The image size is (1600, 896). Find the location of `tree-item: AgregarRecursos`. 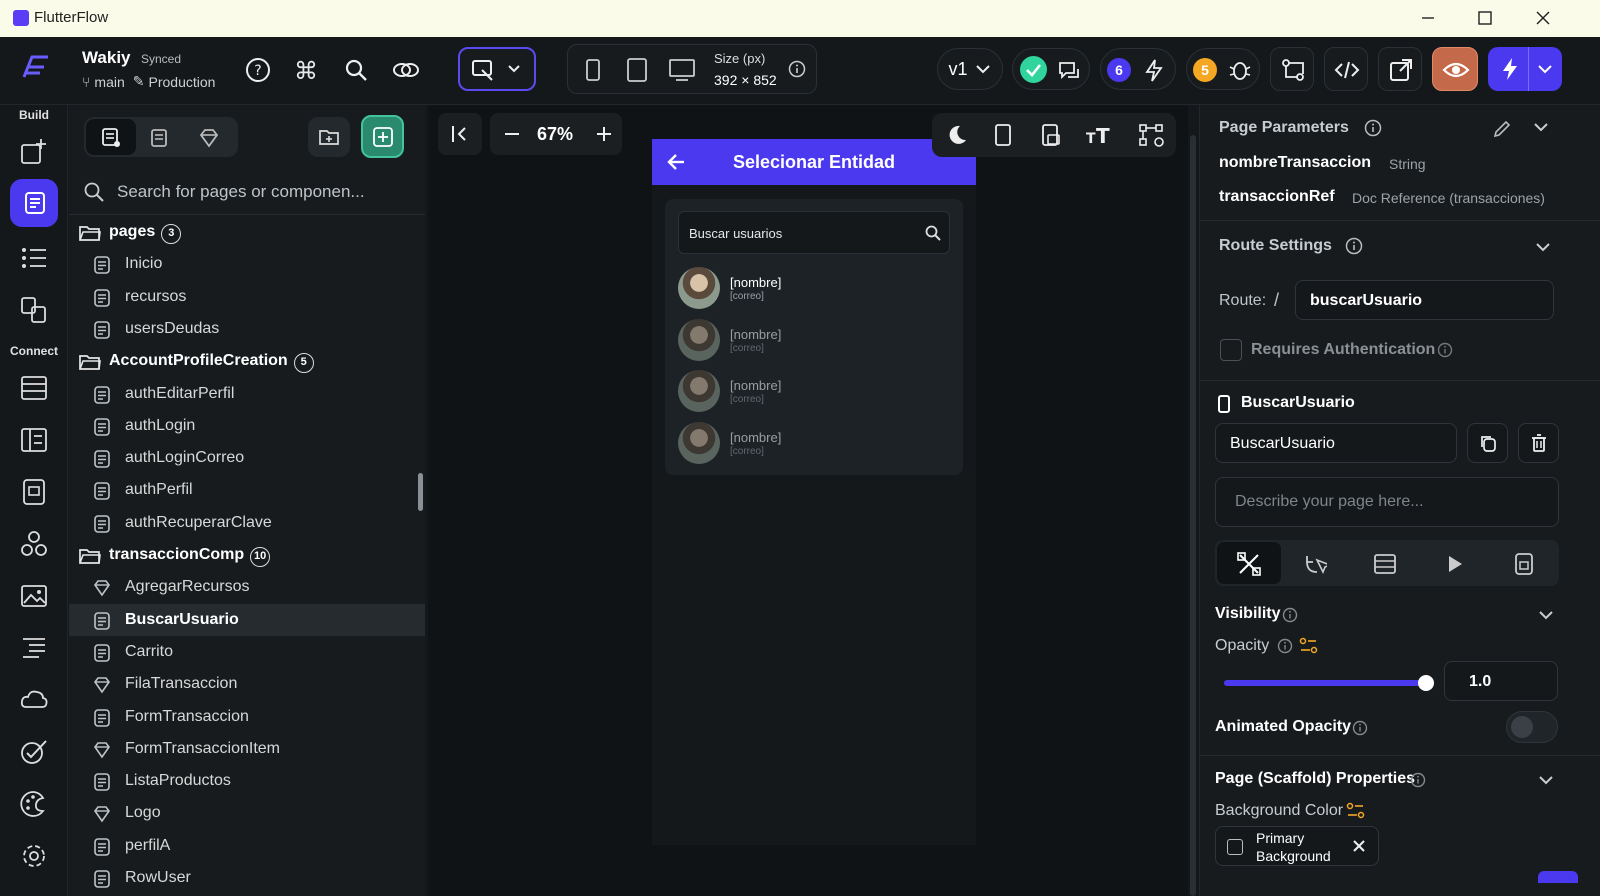

tree-item: AgregarRecursos is located at coordinates (247, 587).